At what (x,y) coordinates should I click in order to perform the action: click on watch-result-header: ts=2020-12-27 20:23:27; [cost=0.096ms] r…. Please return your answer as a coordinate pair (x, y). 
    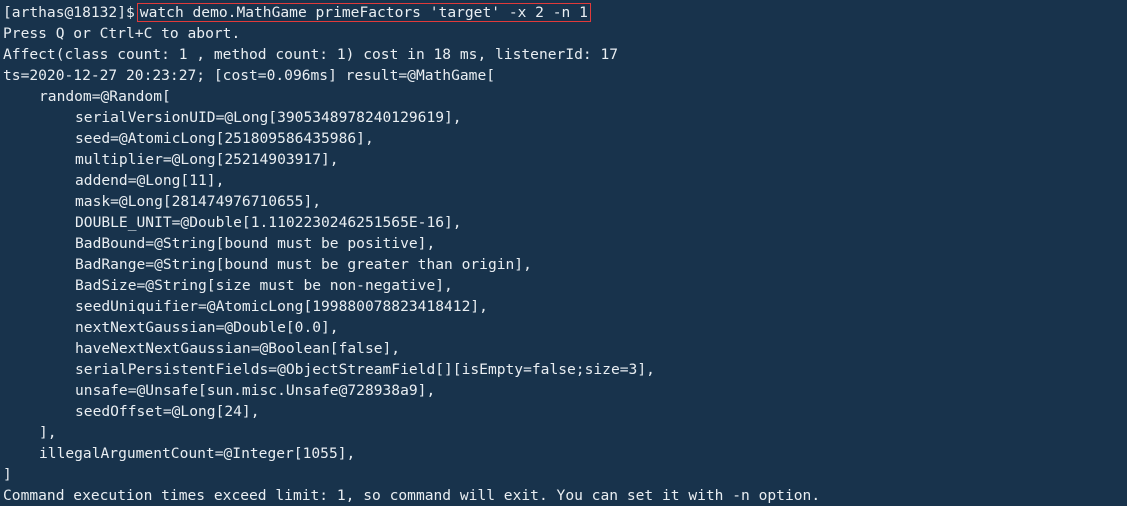
    Looking at the image, I should click on (249, 75).